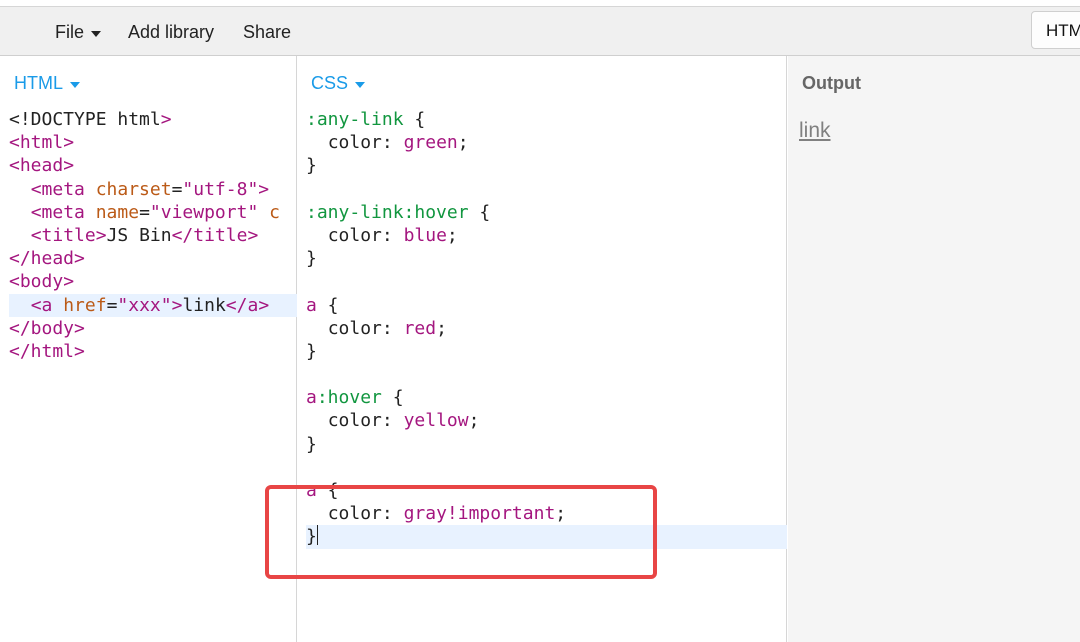 This screenshot has width=1080, height=642. I want to click on share-button: Share, so click(267, 32).